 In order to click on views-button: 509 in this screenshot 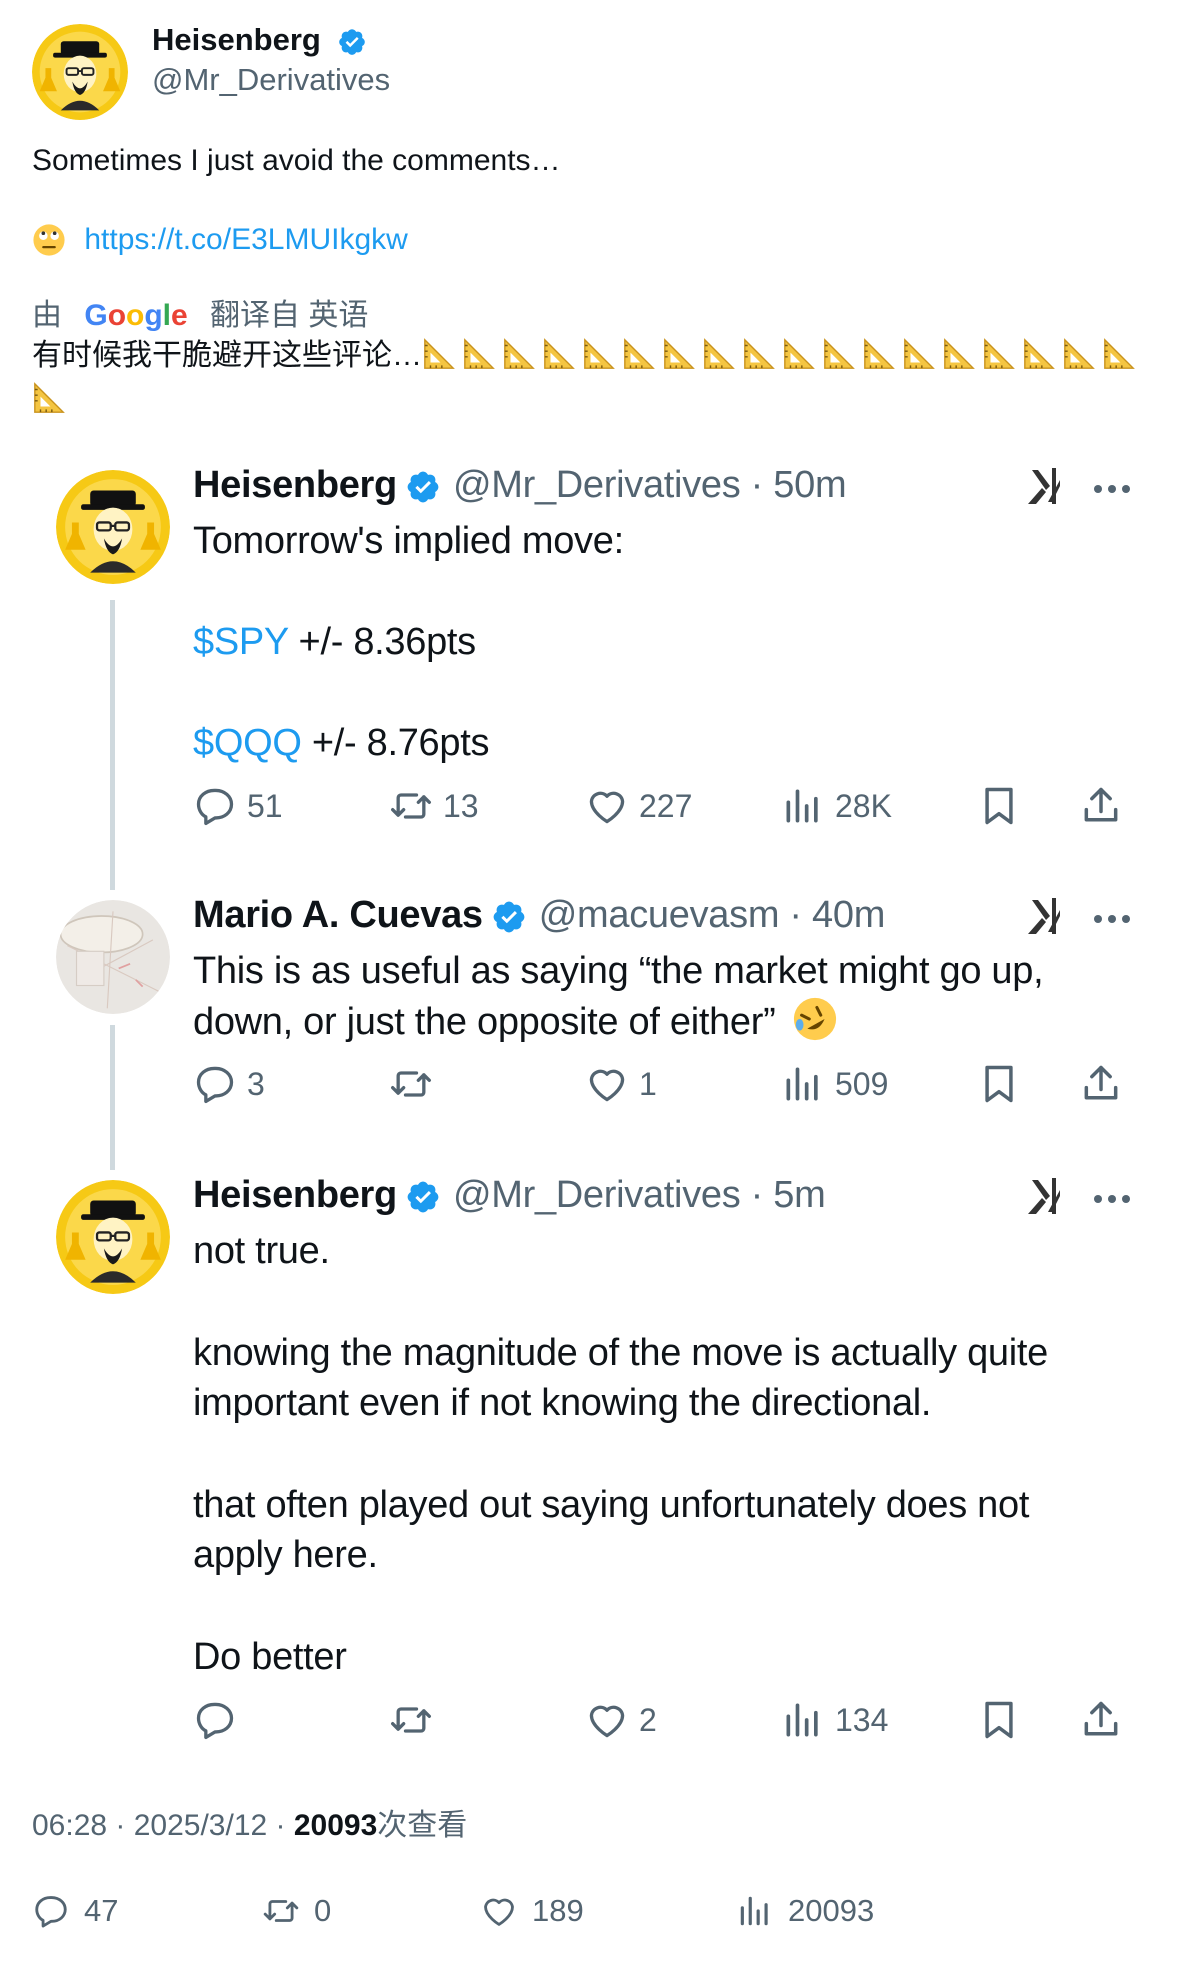, I will do `click(834, 1084)`.